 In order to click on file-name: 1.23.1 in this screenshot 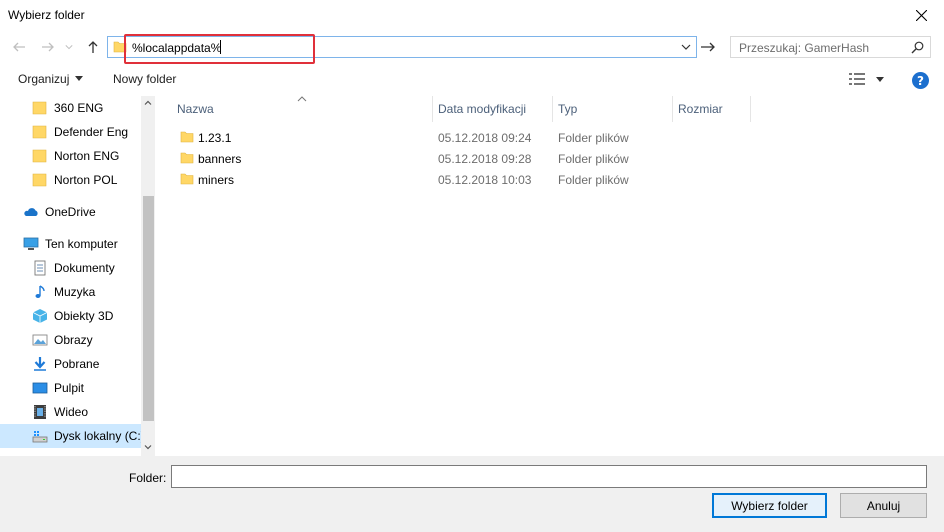, I will do `click(215, 138)`.